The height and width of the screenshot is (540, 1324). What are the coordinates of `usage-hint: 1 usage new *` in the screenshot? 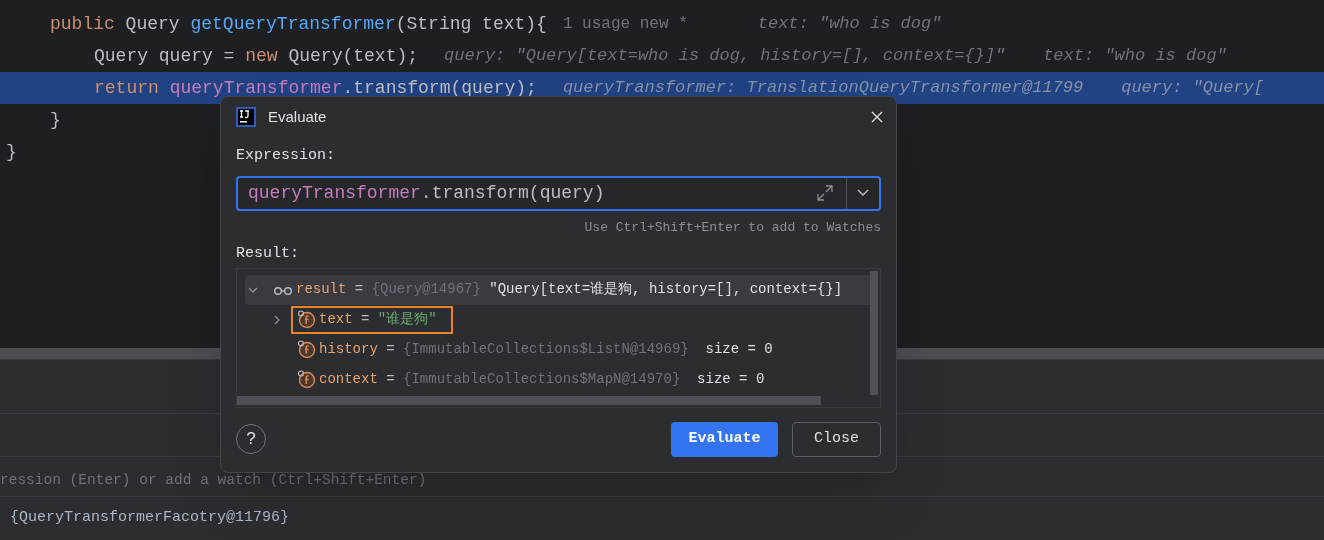 It's located at (625, 24).